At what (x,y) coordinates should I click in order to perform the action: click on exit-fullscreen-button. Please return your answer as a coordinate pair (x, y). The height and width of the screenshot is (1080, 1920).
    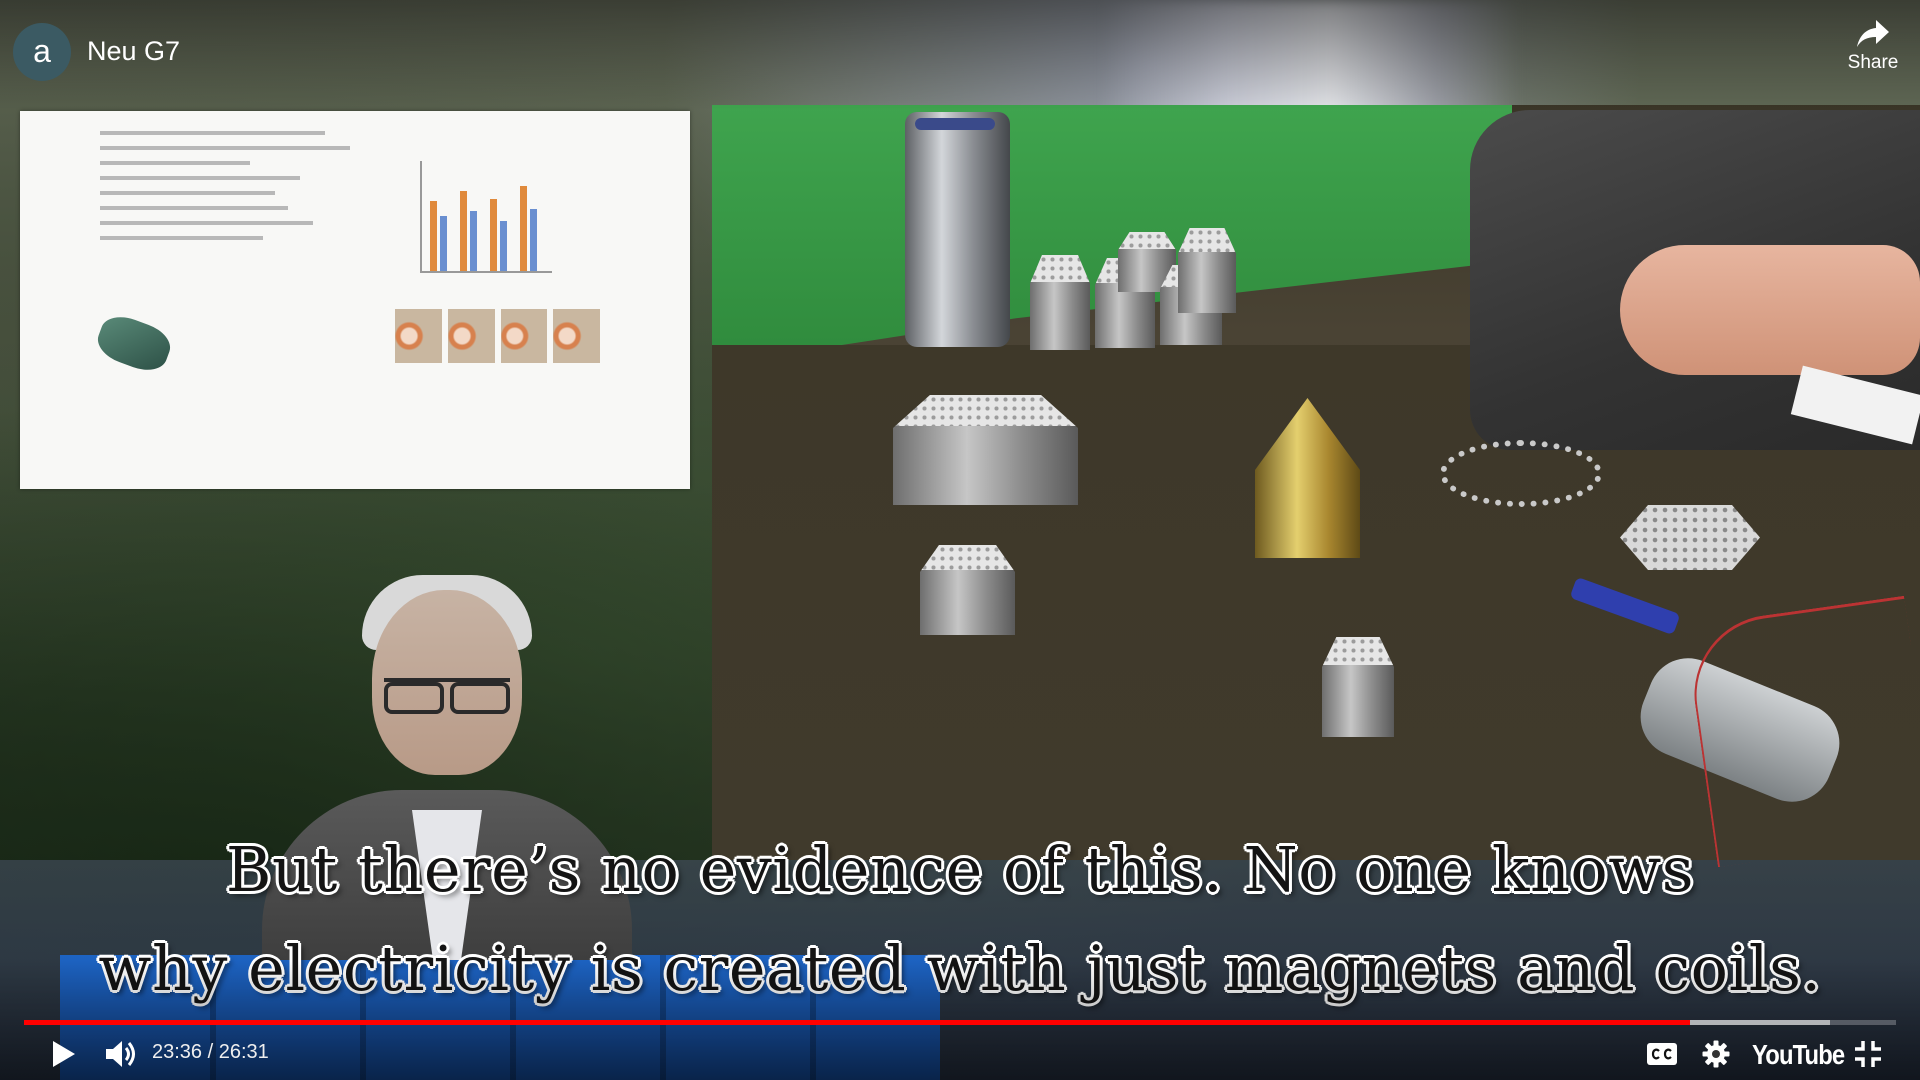
    Looking at the image, I should click on (1868, 1054).